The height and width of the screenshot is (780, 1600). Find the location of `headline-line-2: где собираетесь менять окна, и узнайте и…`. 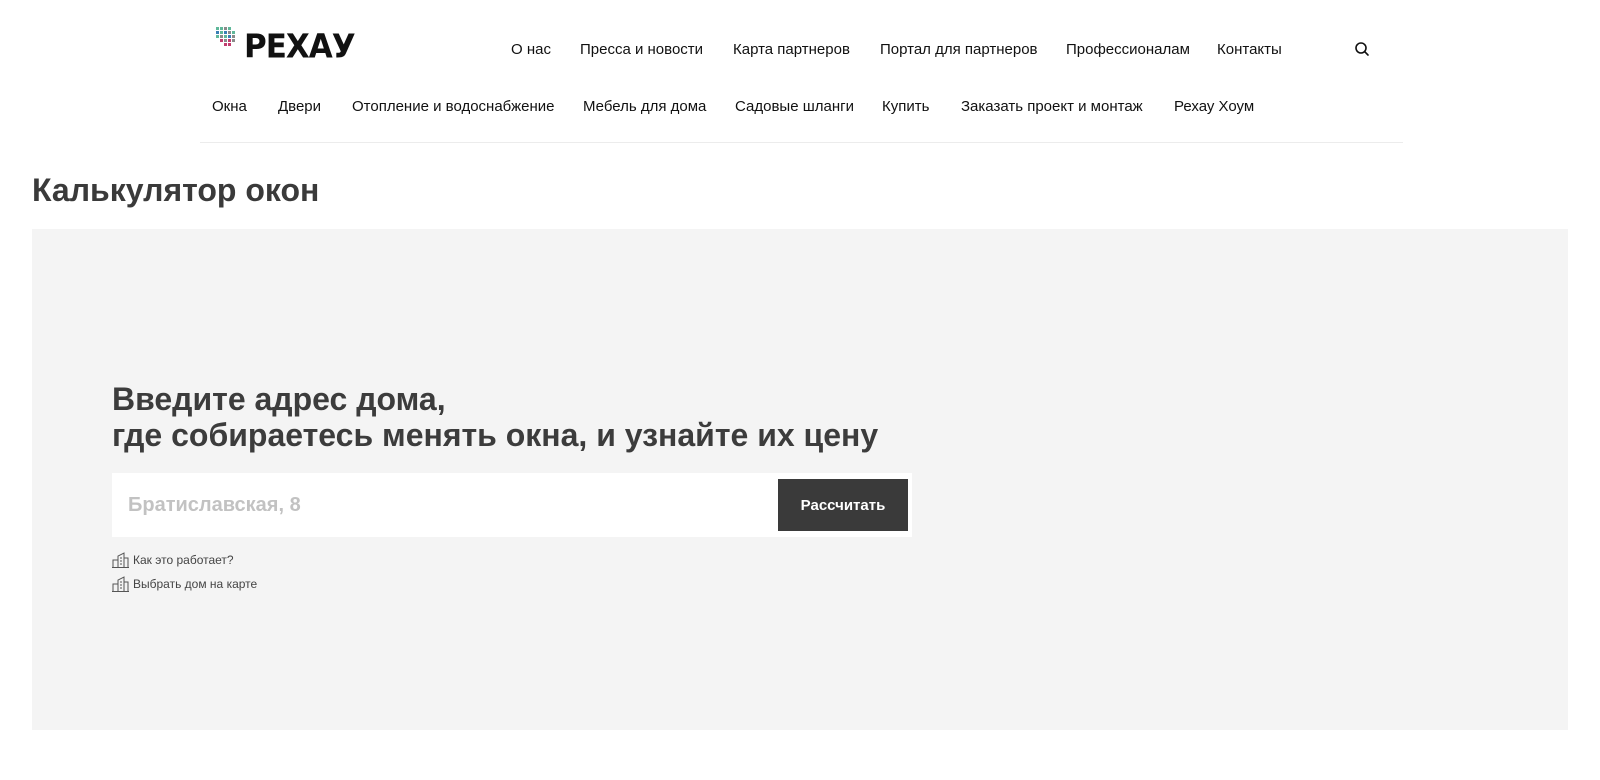

headline-line-2: где собираетесь менять окна, и узнайте и… is located at coordinates (495, 435).